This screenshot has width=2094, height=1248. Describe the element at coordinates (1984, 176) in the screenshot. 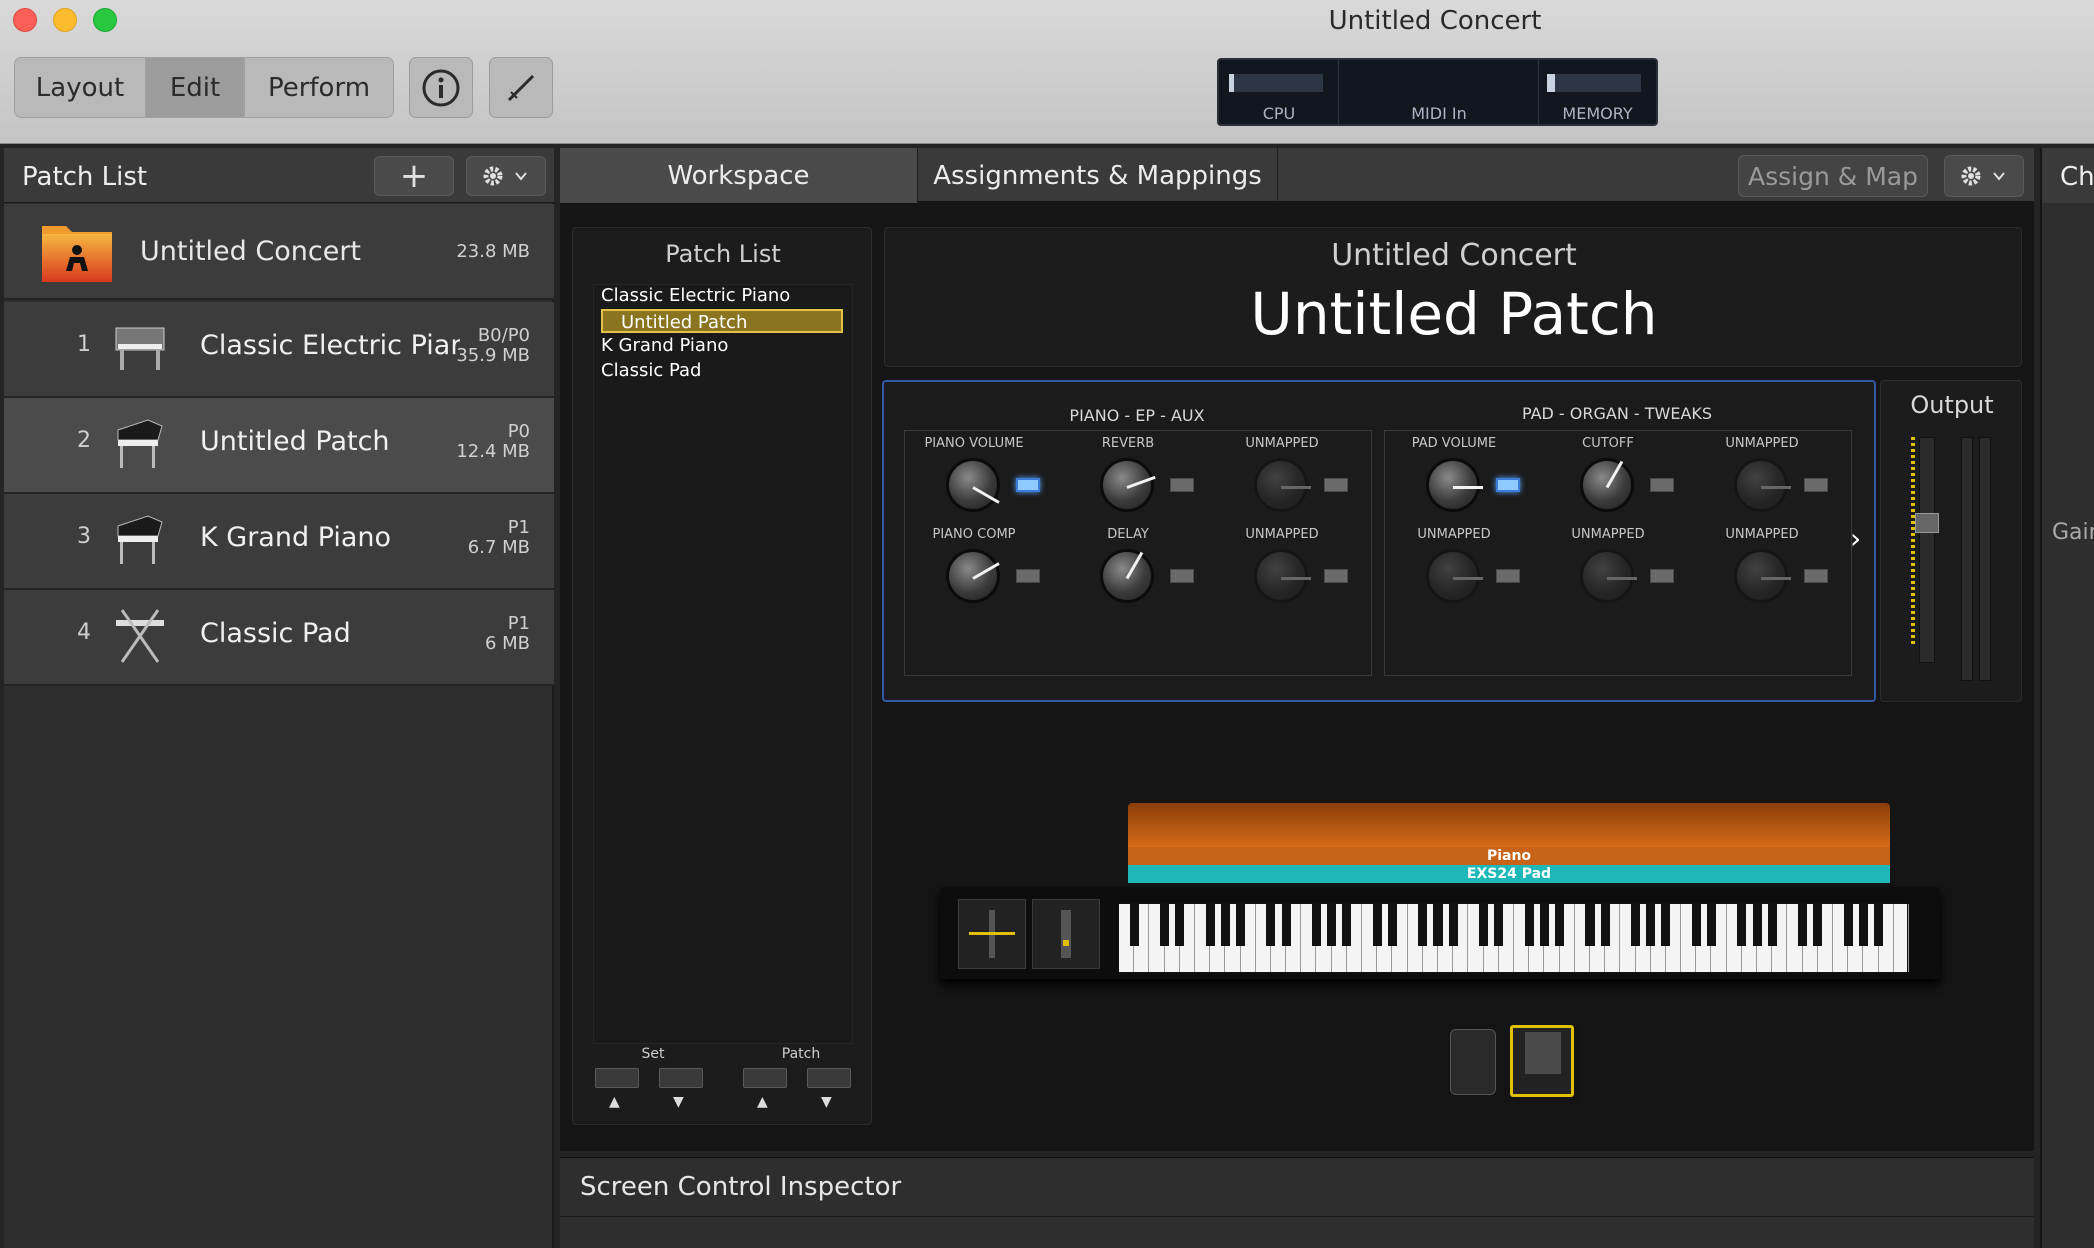

I see `workspace-action-menu` at that location.